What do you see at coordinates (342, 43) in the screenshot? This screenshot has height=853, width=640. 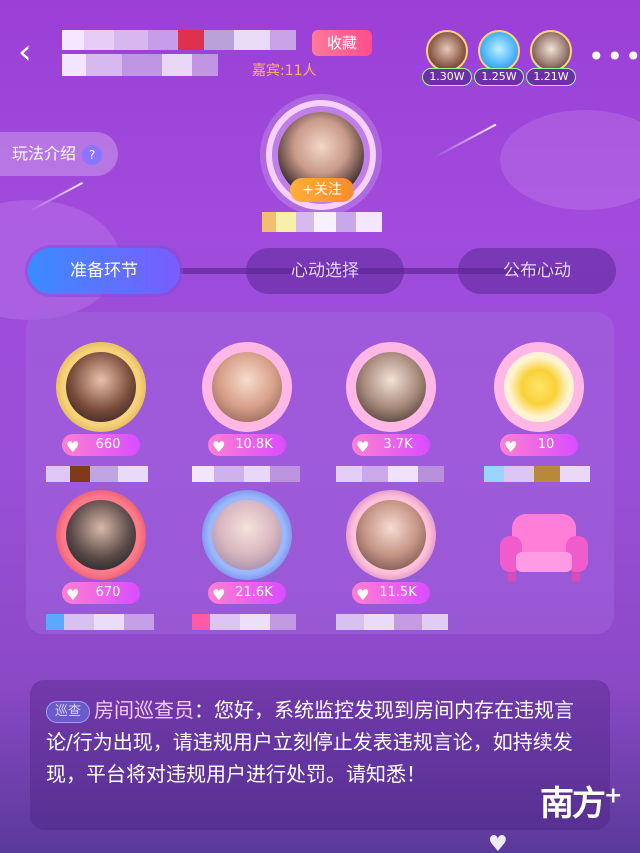 I see `favorite-button: 收藏` at bounding box center [342, 43].